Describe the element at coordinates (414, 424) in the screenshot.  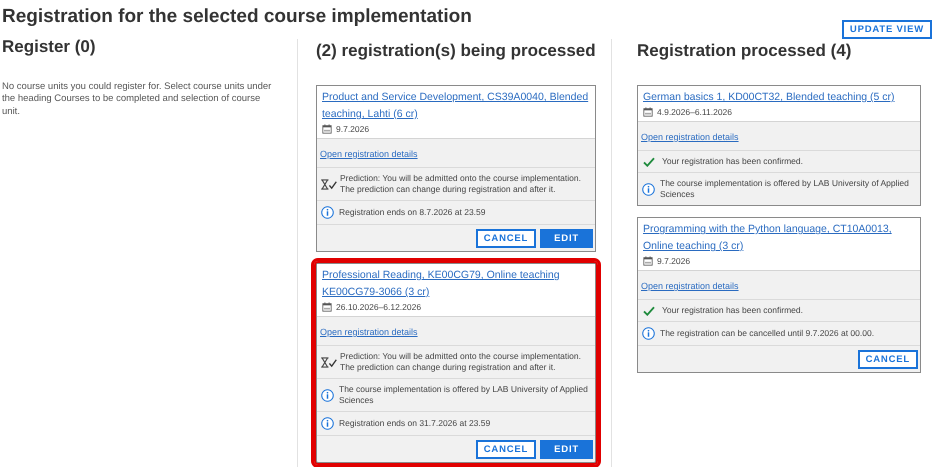
I see `note-text: Registration ends on 31.7.2026 at 23.59` at that location.